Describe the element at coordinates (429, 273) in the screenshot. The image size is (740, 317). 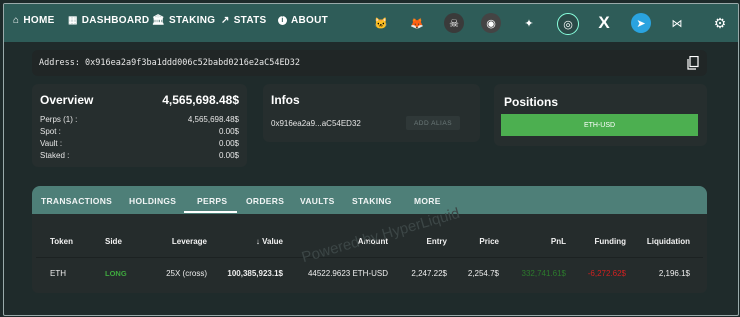
I see `cell-entry: 2,247.22$` at that location.